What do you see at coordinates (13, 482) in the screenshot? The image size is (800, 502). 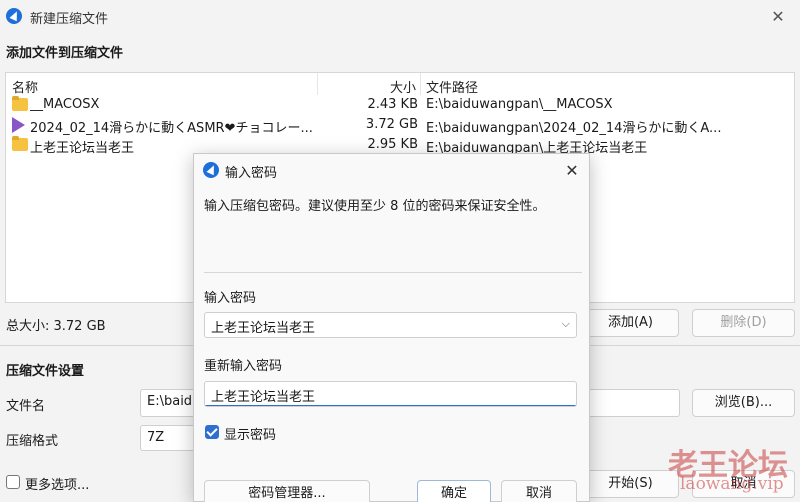 I see `more-options-checkbox` at bounding box center [13, 482].